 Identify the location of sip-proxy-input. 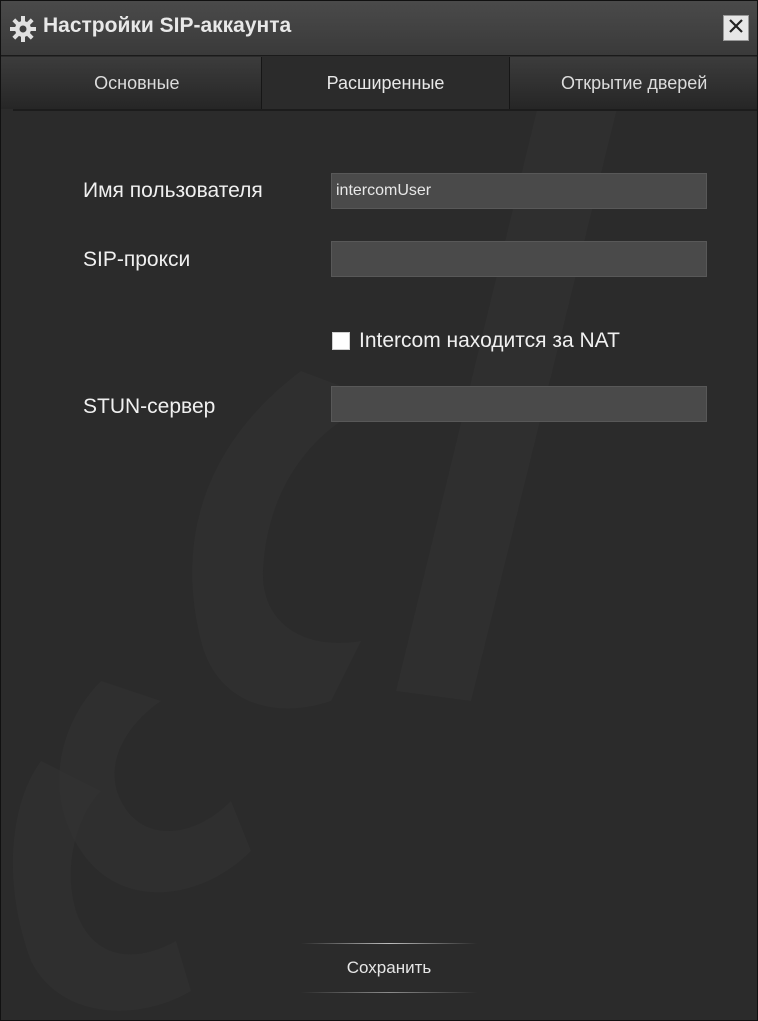
(519, 259).